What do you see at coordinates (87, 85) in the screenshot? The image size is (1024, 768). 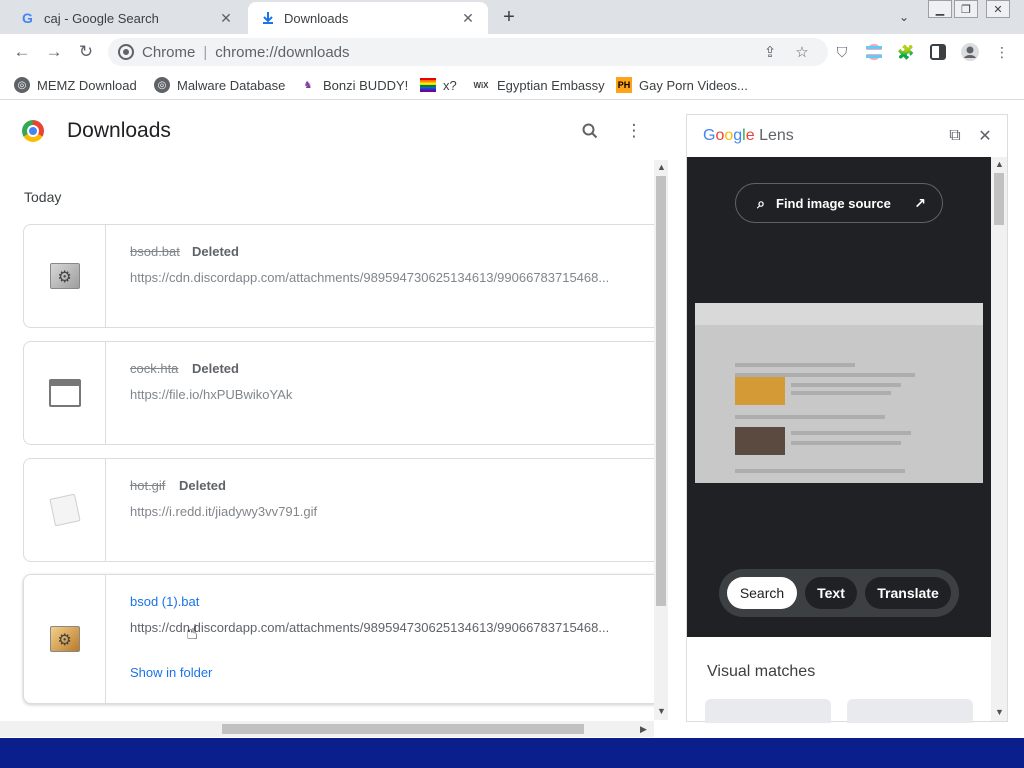 I see `bookmark-label: MEMZ Download` at bounding box center [87, 85].